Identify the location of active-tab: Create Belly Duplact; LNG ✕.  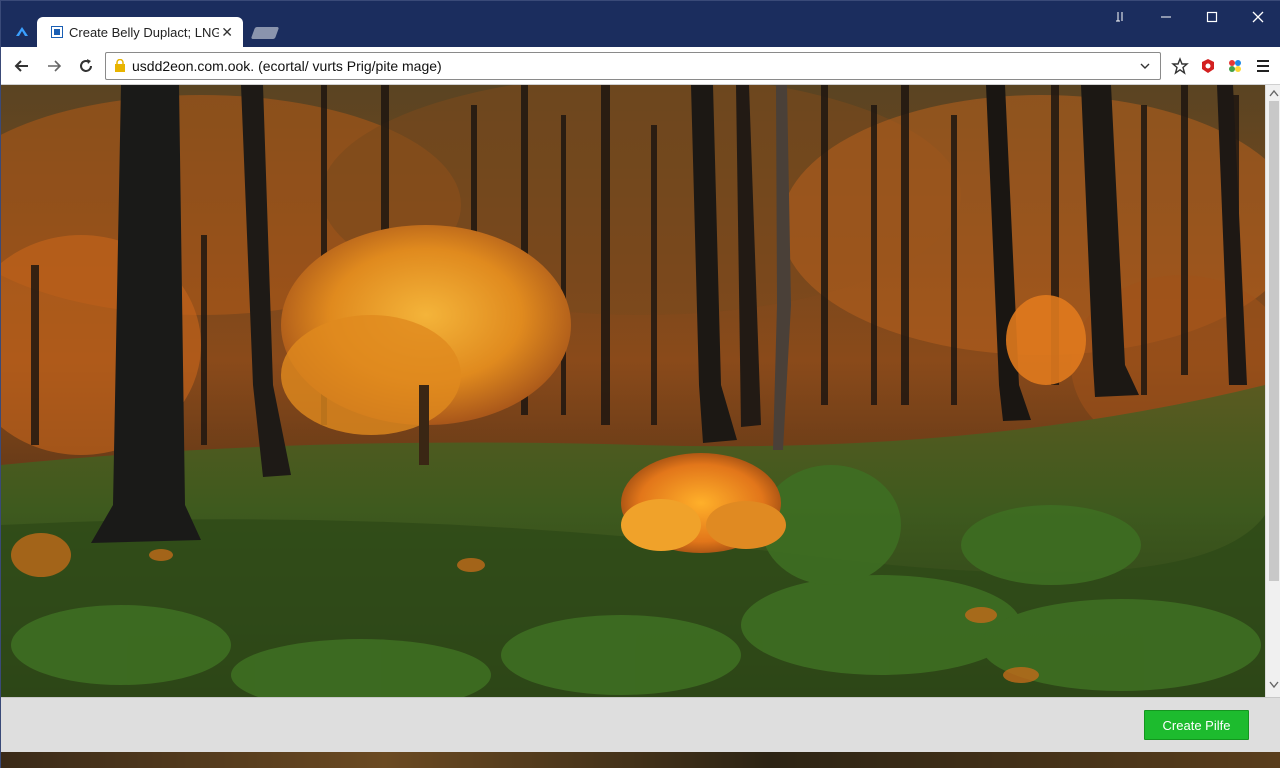
(140, 32).